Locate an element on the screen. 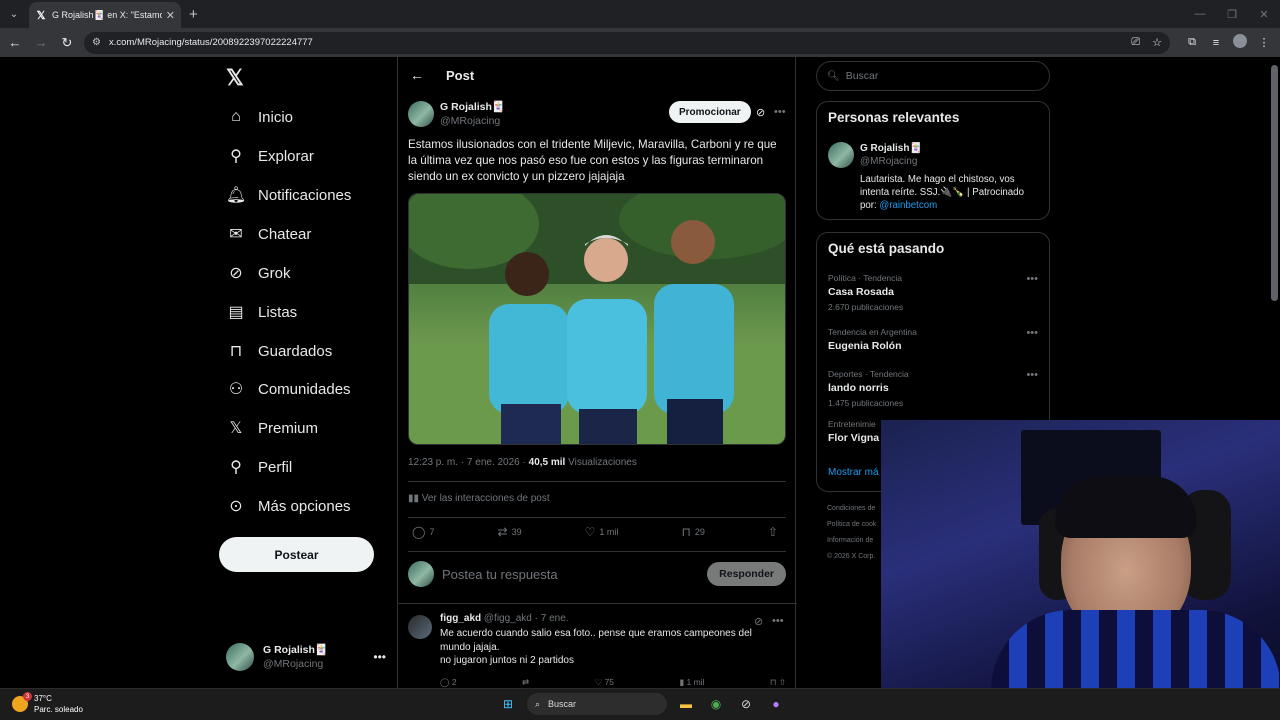 The image size is (1280, 720). nav-item-guardados: ⊓ Guardados is located at coordinates (279, 351).